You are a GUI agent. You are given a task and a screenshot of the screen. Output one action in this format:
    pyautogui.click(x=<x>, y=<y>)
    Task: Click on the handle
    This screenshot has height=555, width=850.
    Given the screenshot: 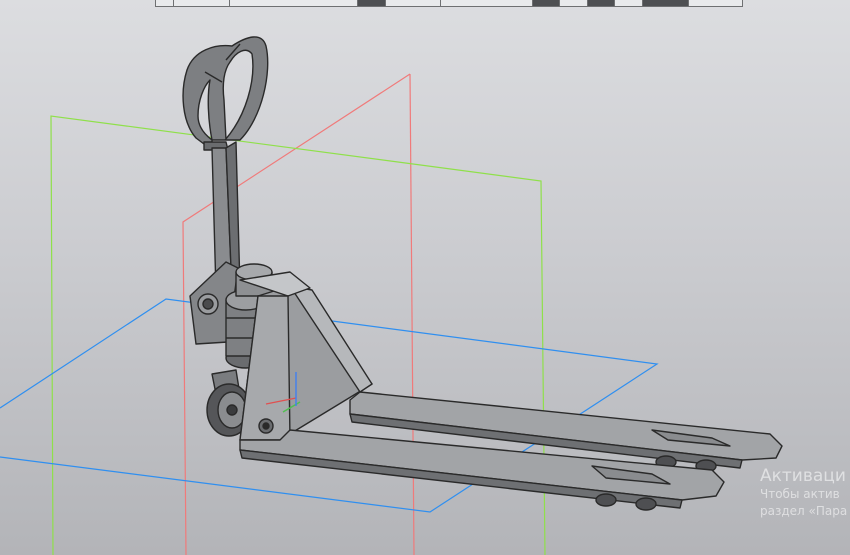 What is the action you would take?
    pyautogui.click(x=225, y=93)
    